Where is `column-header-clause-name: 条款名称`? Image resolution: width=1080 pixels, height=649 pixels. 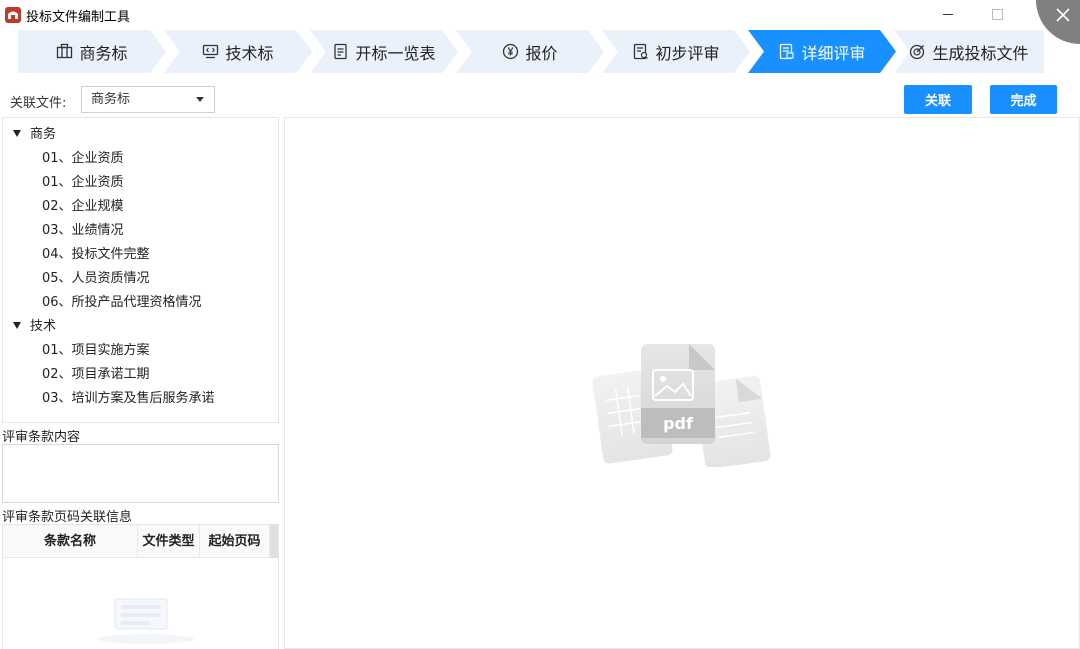
column-header-clause-name: 条款名称 is located at coordinates (70, 541).